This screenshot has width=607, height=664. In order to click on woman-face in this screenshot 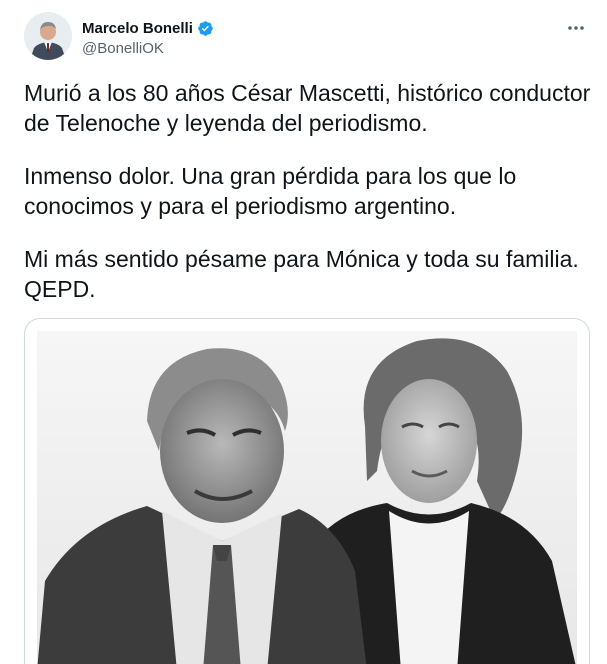, I will do `click(429, 441)`.